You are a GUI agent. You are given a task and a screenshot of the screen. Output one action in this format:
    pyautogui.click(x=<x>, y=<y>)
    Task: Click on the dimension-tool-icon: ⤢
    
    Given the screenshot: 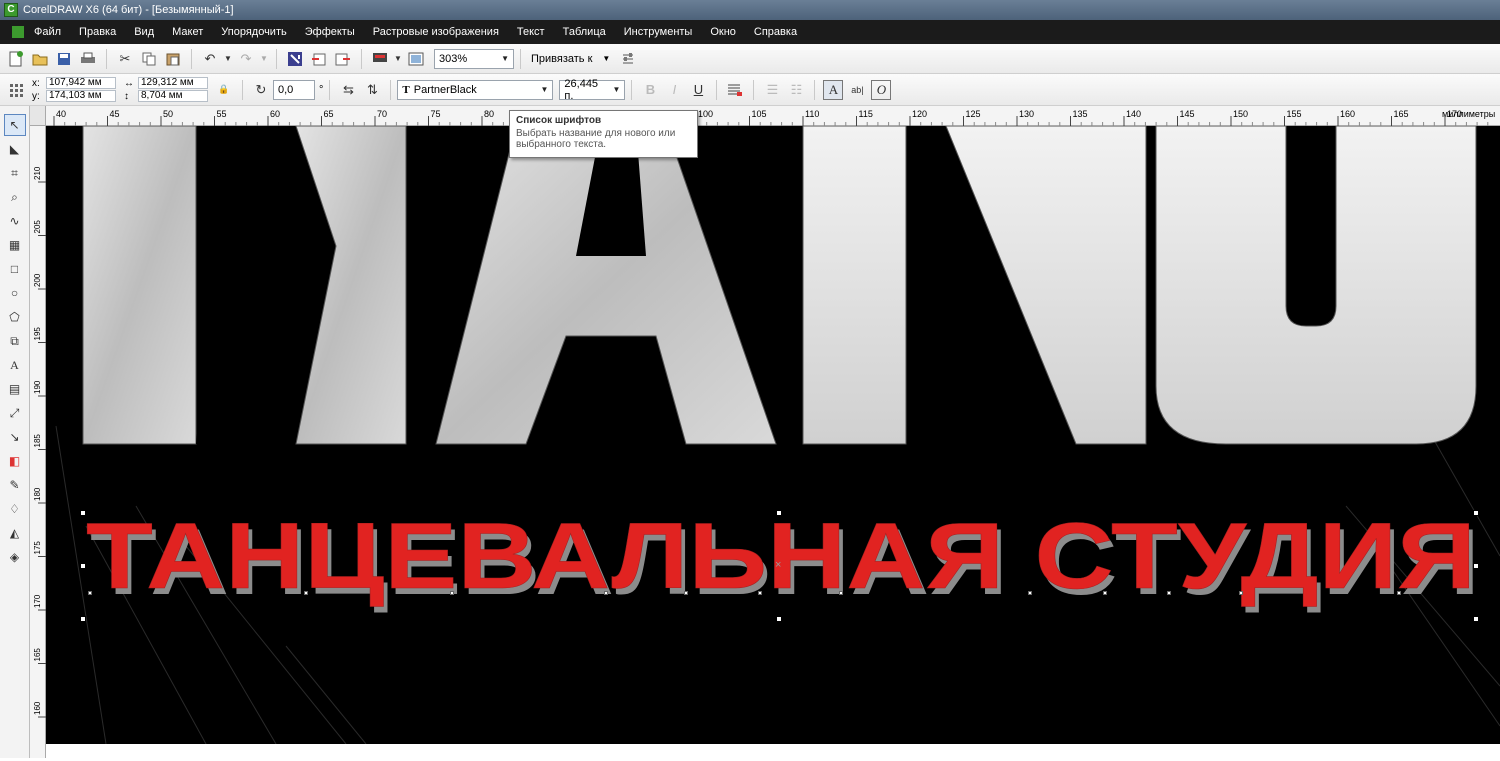 What is the action you would take?
    pyautogui.click(x=15, y=413)
    